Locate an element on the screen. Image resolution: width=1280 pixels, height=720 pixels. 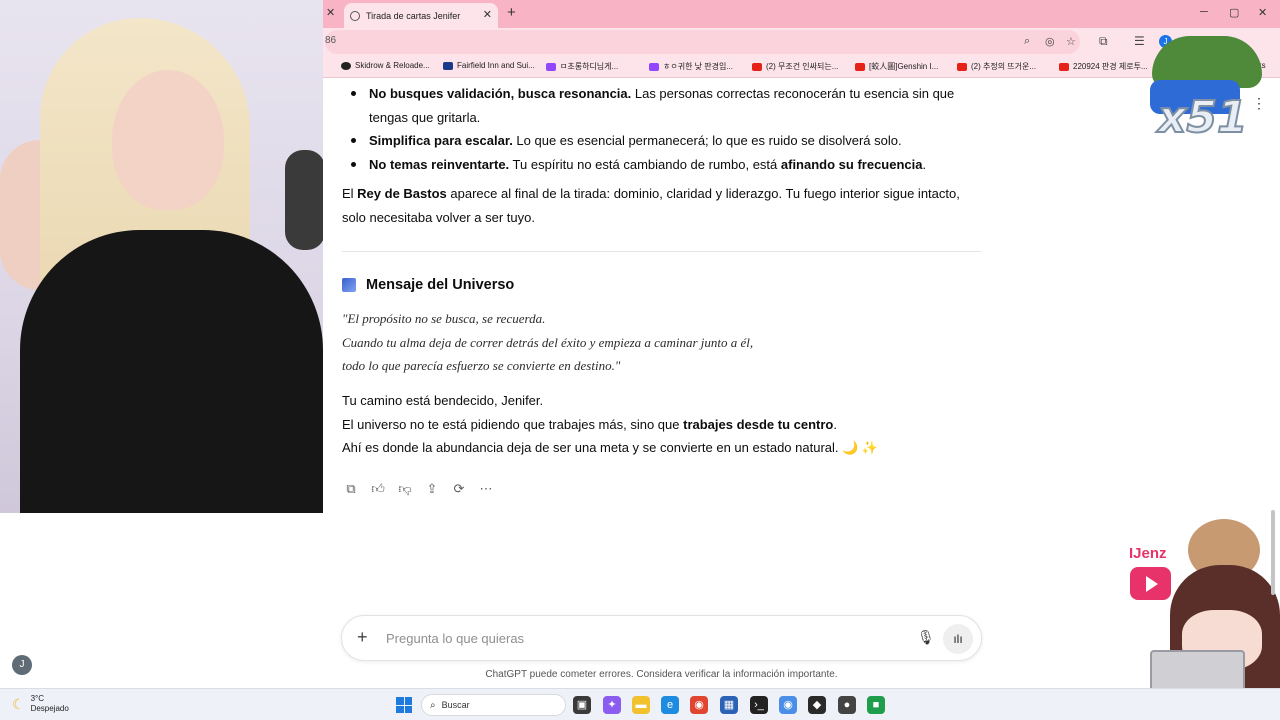
file-explorer-icon: ▬ is located at coordinates (641, 705).